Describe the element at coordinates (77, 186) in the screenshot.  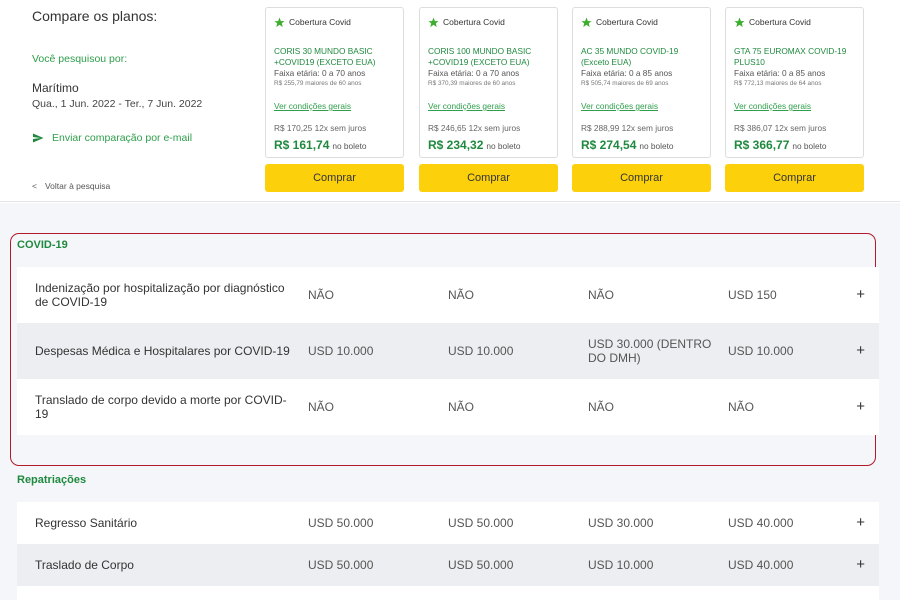
I see `back-to-search-label: Voltar à pesquisa` at that location.